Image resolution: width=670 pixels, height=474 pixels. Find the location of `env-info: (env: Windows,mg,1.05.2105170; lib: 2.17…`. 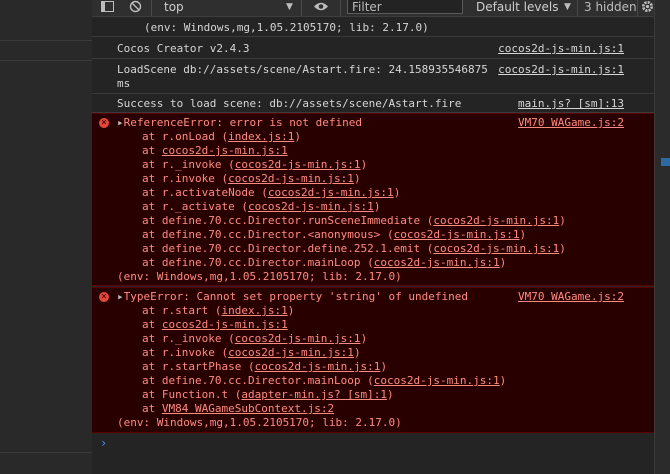

env-info: (env: Windows,mg,1.05.2105170; lib: 2.17… is located at coordinates (259, 276).